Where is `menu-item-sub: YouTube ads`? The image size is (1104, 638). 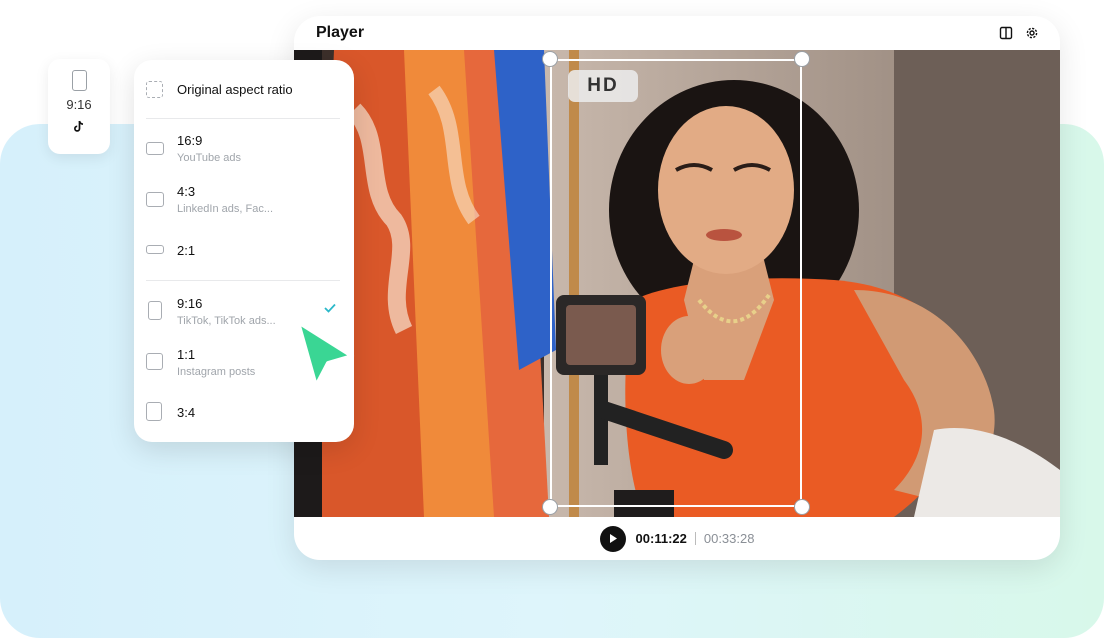 menu-item-sub: YouTube ads is located at coordinates (209, 158).